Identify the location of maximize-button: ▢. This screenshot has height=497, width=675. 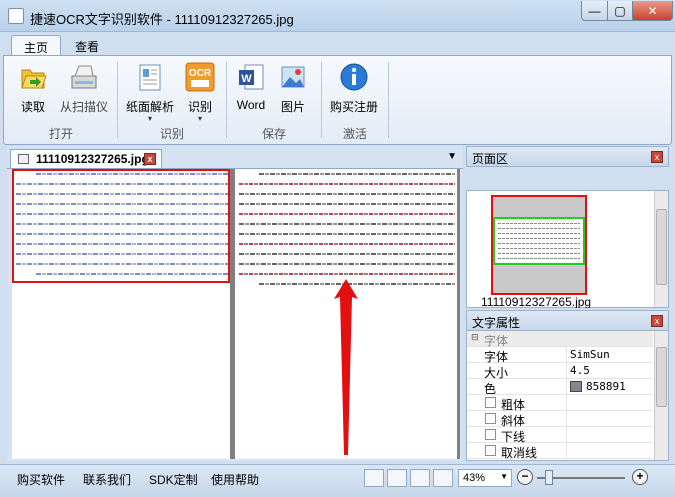
(620, 11).